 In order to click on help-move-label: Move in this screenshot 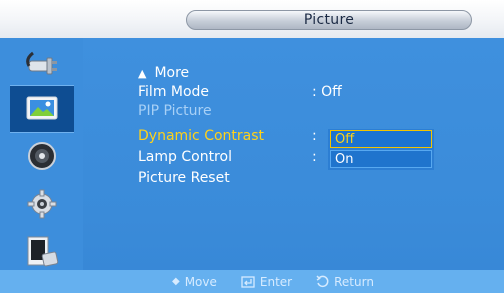, I will do `click(200, 281)`.